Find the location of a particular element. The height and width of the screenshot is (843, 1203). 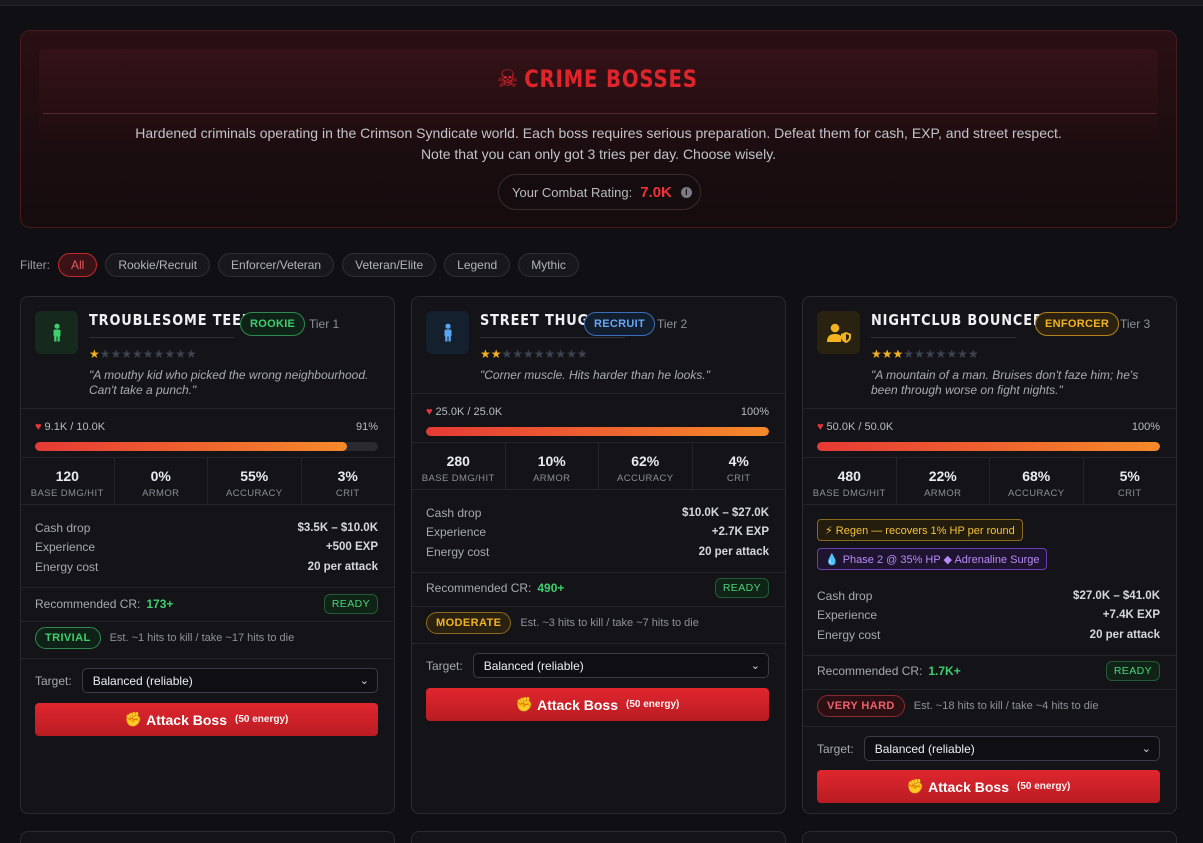

stat-armor: 0% ARMOR is located at coordinates (161, 481).